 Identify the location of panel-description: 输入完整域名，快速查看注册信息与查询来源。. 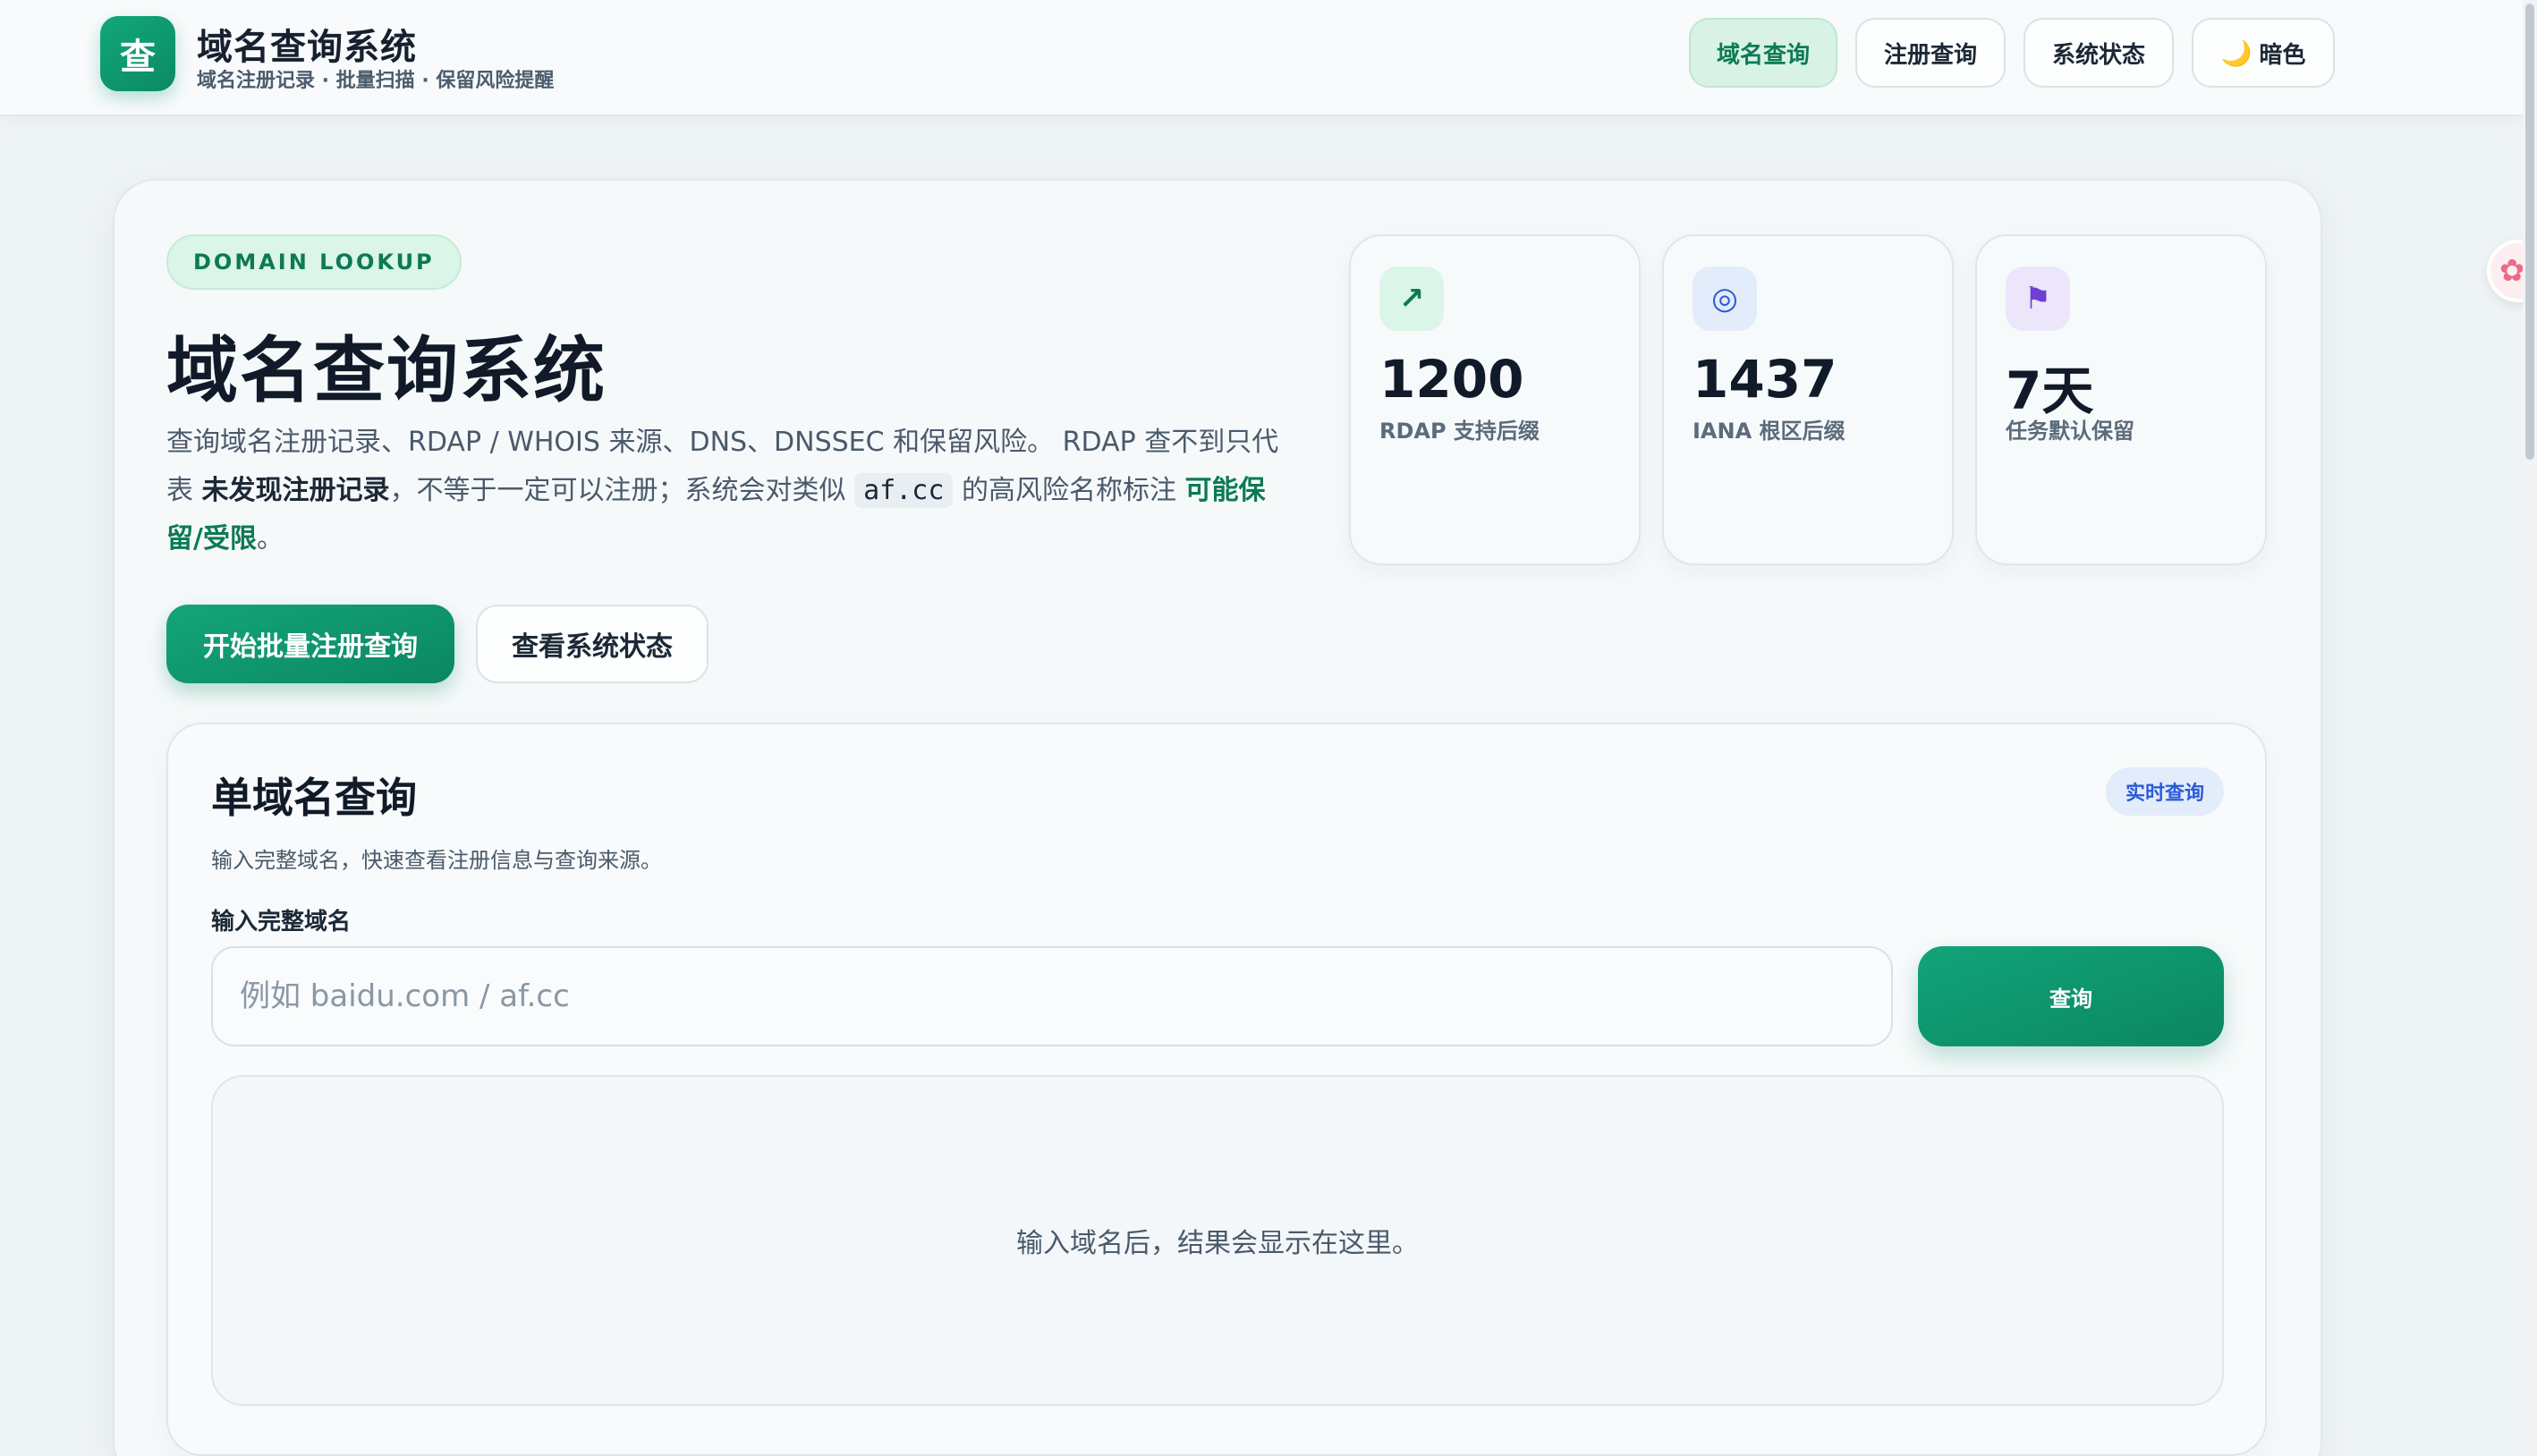
(436, 860).